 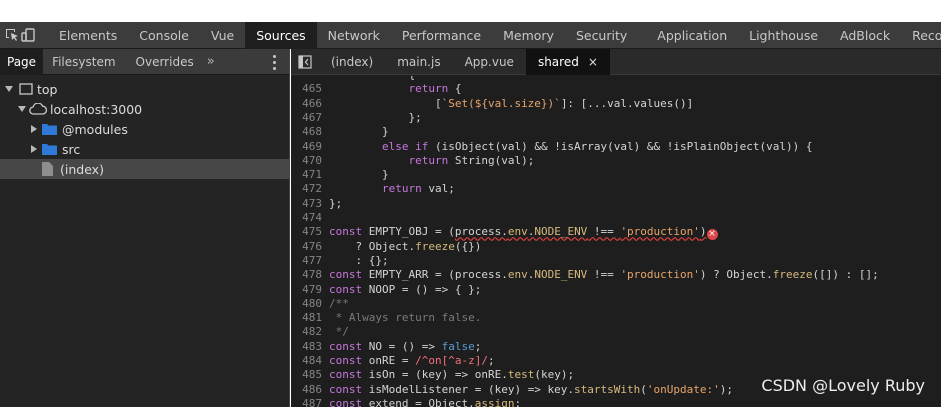 I want to click on line-number: 478, so click(x=310, y=275).